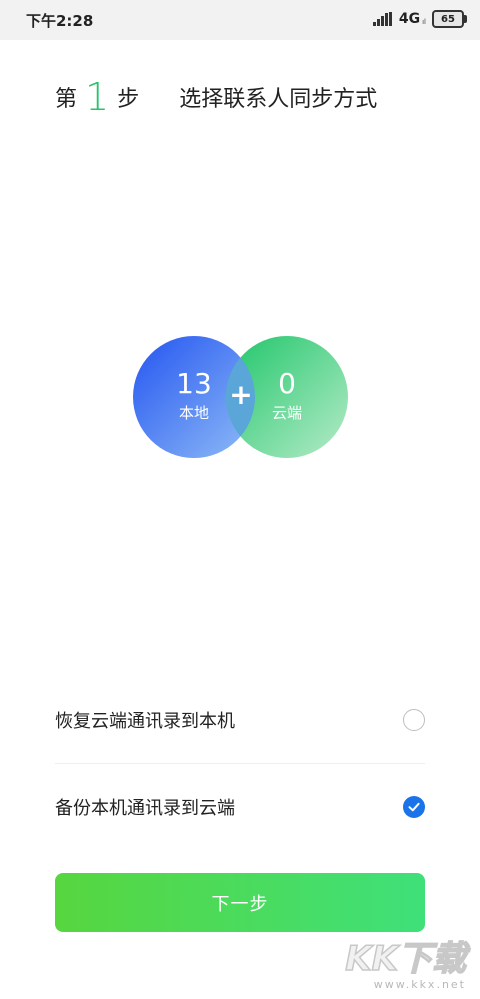 Image resolution: width=480 pixels, height=999 pixels. I want to click on status-bar: 下午2:28 4G ıl 65, so click(240, 20).